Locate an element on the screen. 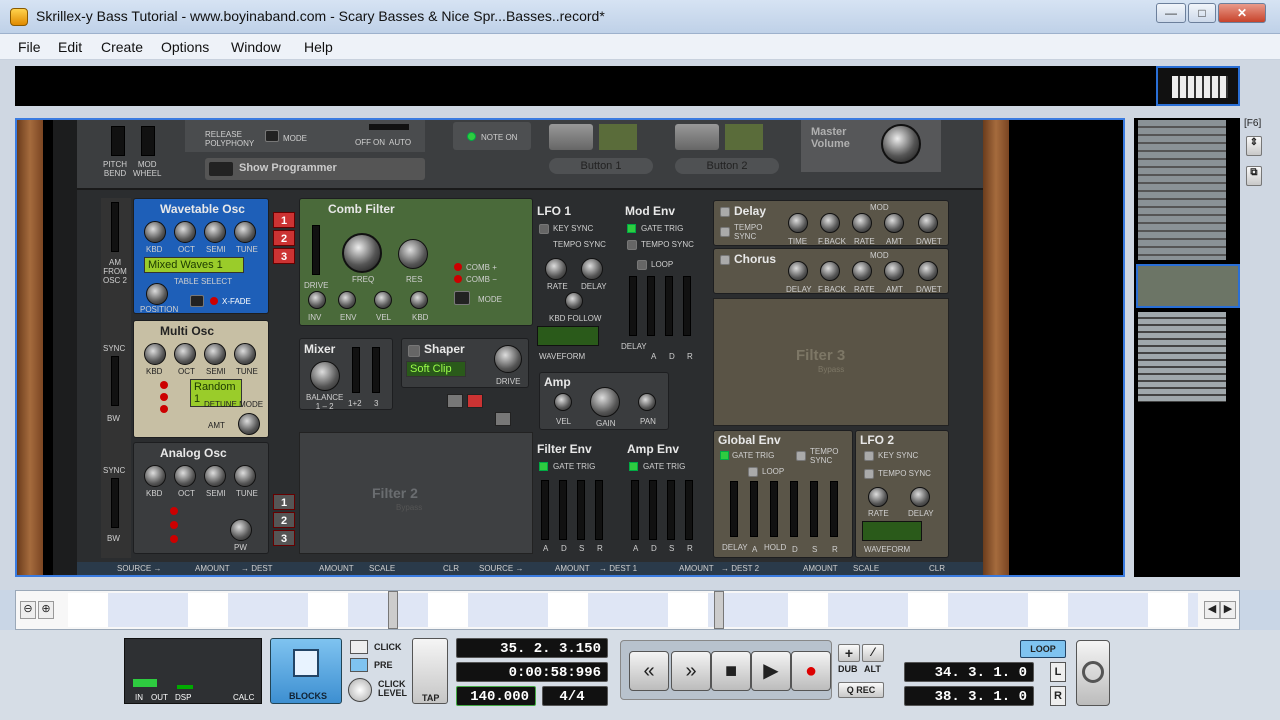 The height and width of the screenshot is (720, 1280). menu-options: Options is located at coordinates (185, 47).